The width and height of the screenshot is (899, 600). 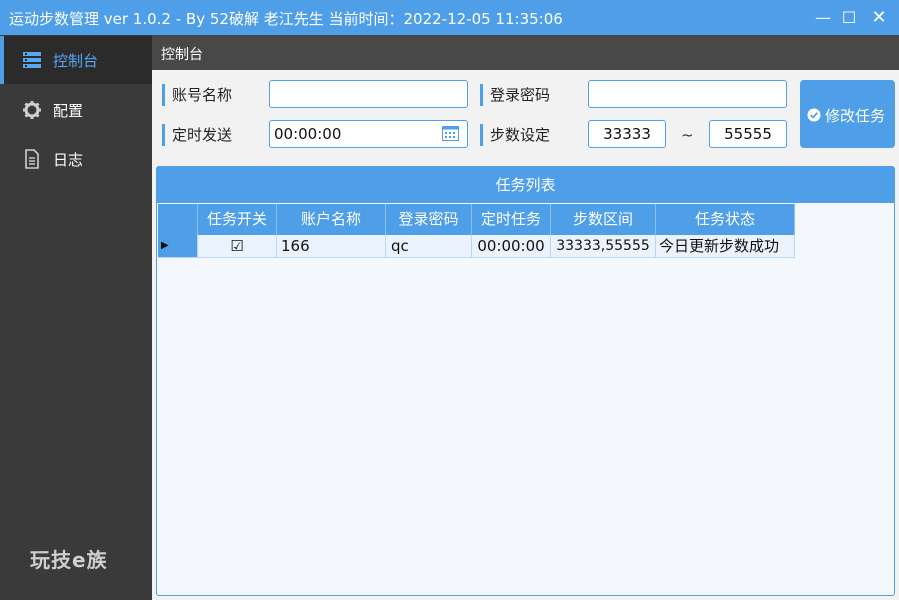 I want to click on maximize-button: ☐, so click(x=849, y=17).